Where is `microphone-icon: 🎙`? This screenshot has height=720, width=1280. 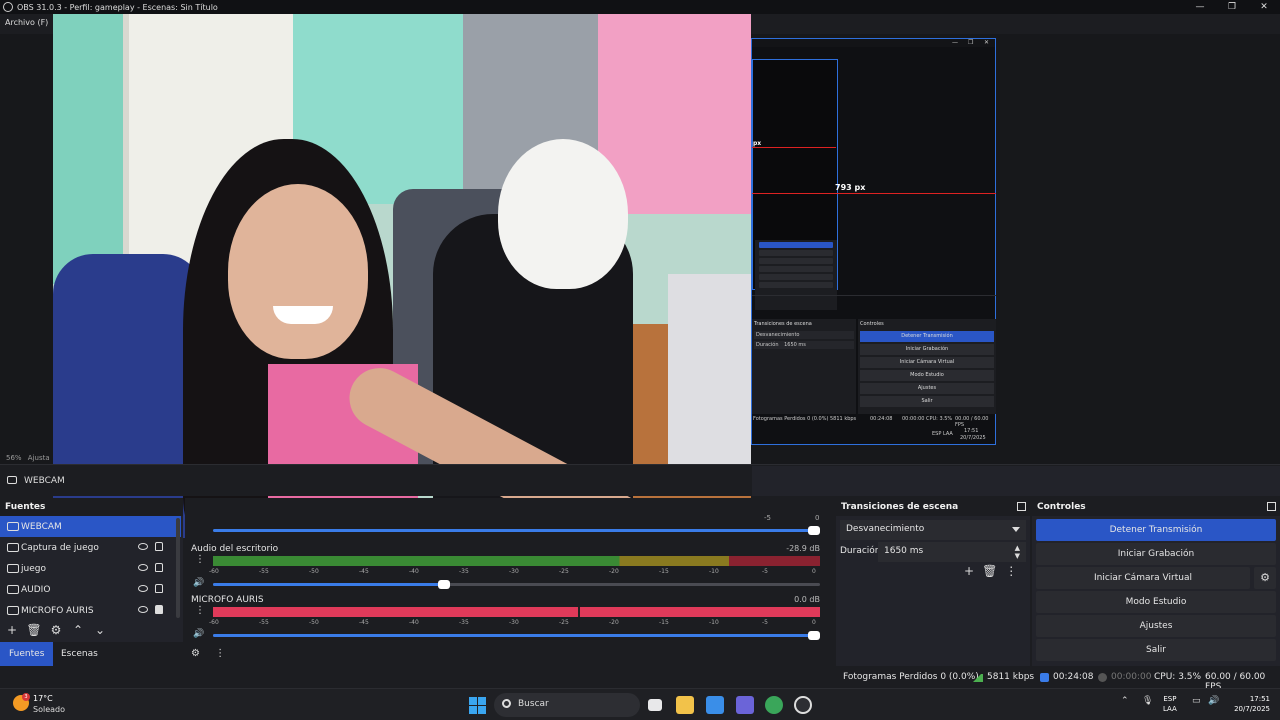 microphone-icon: 🎙 is located at coordinates (1147, 701).